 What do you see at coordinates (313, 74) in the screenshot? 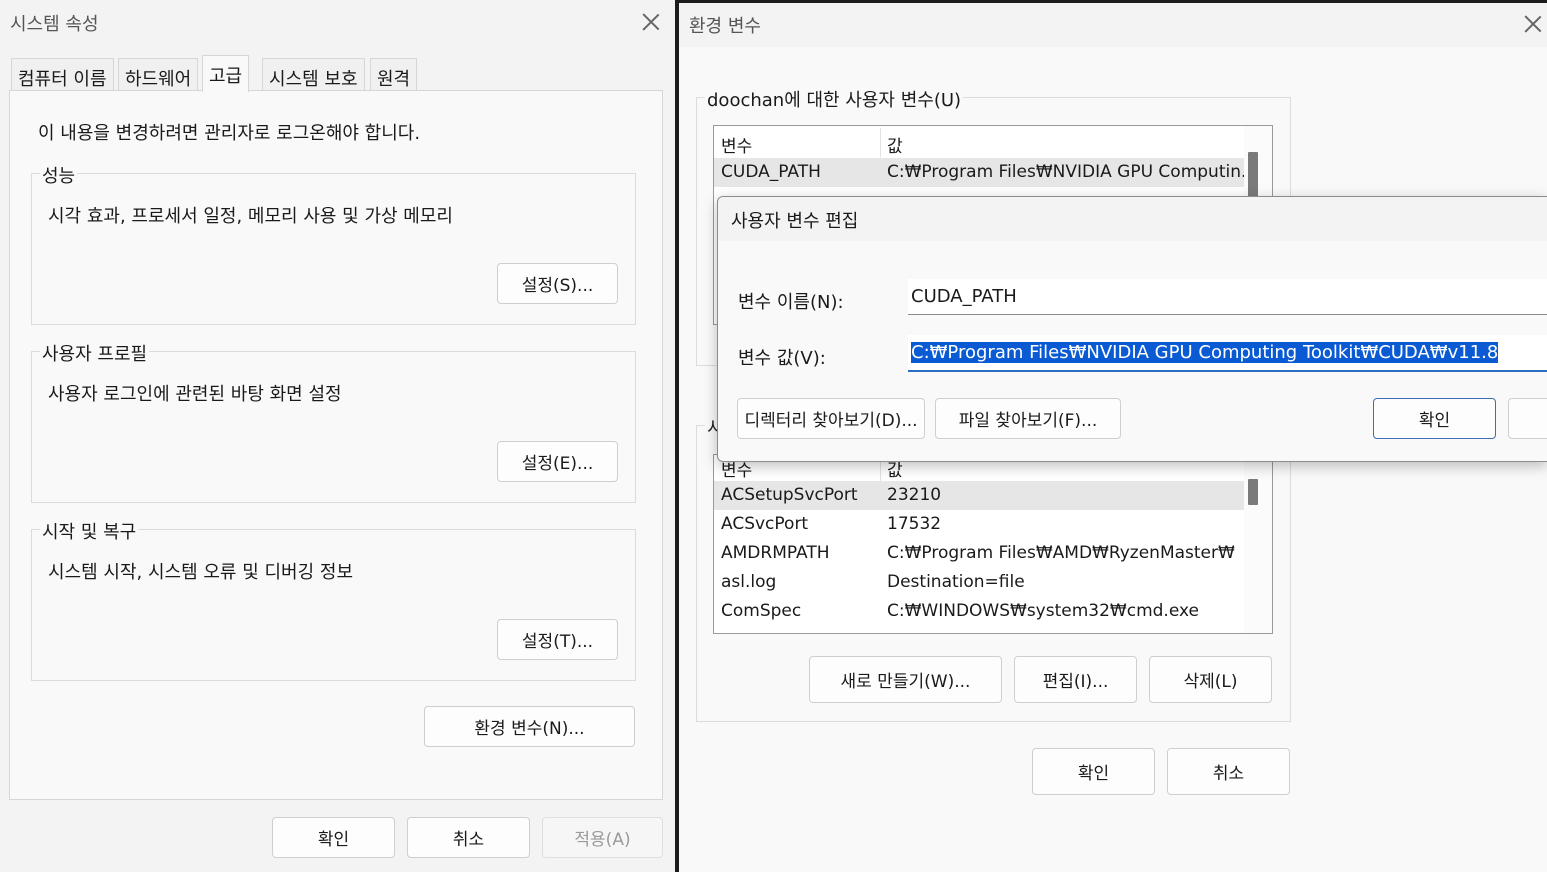
I see `tab-system-protection: 시스템 보호` at bounding box center [313, 74].